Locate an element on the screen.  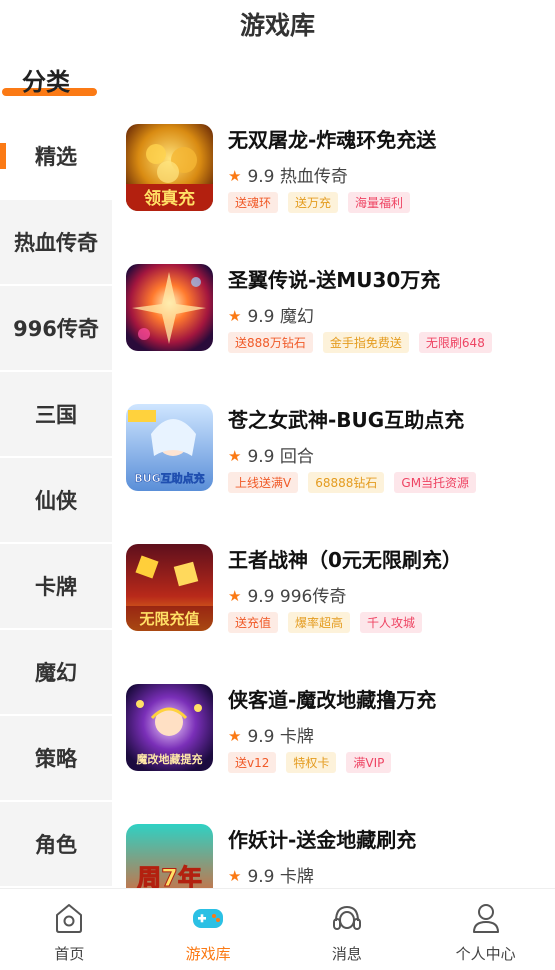
game-tags: 送888万钻石 金手指免费送 无限刷648 is located at coordinates (360, 342).